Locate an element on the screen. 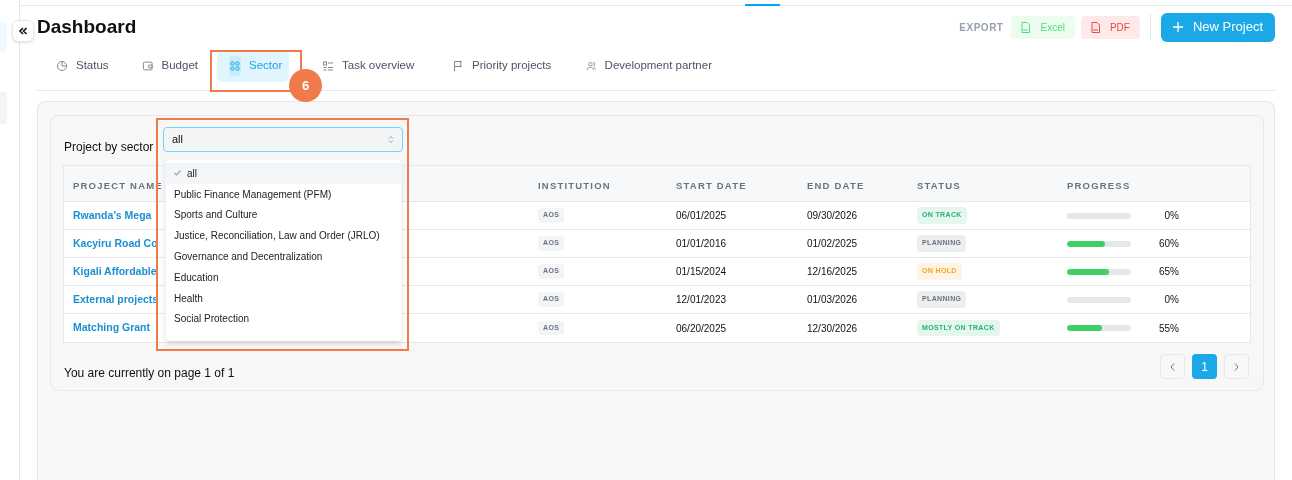 Image resolution: width=1292 pixels, height=480 pixels. table-cell-text: 09/30/2026 is located at coordinates (832, 216).